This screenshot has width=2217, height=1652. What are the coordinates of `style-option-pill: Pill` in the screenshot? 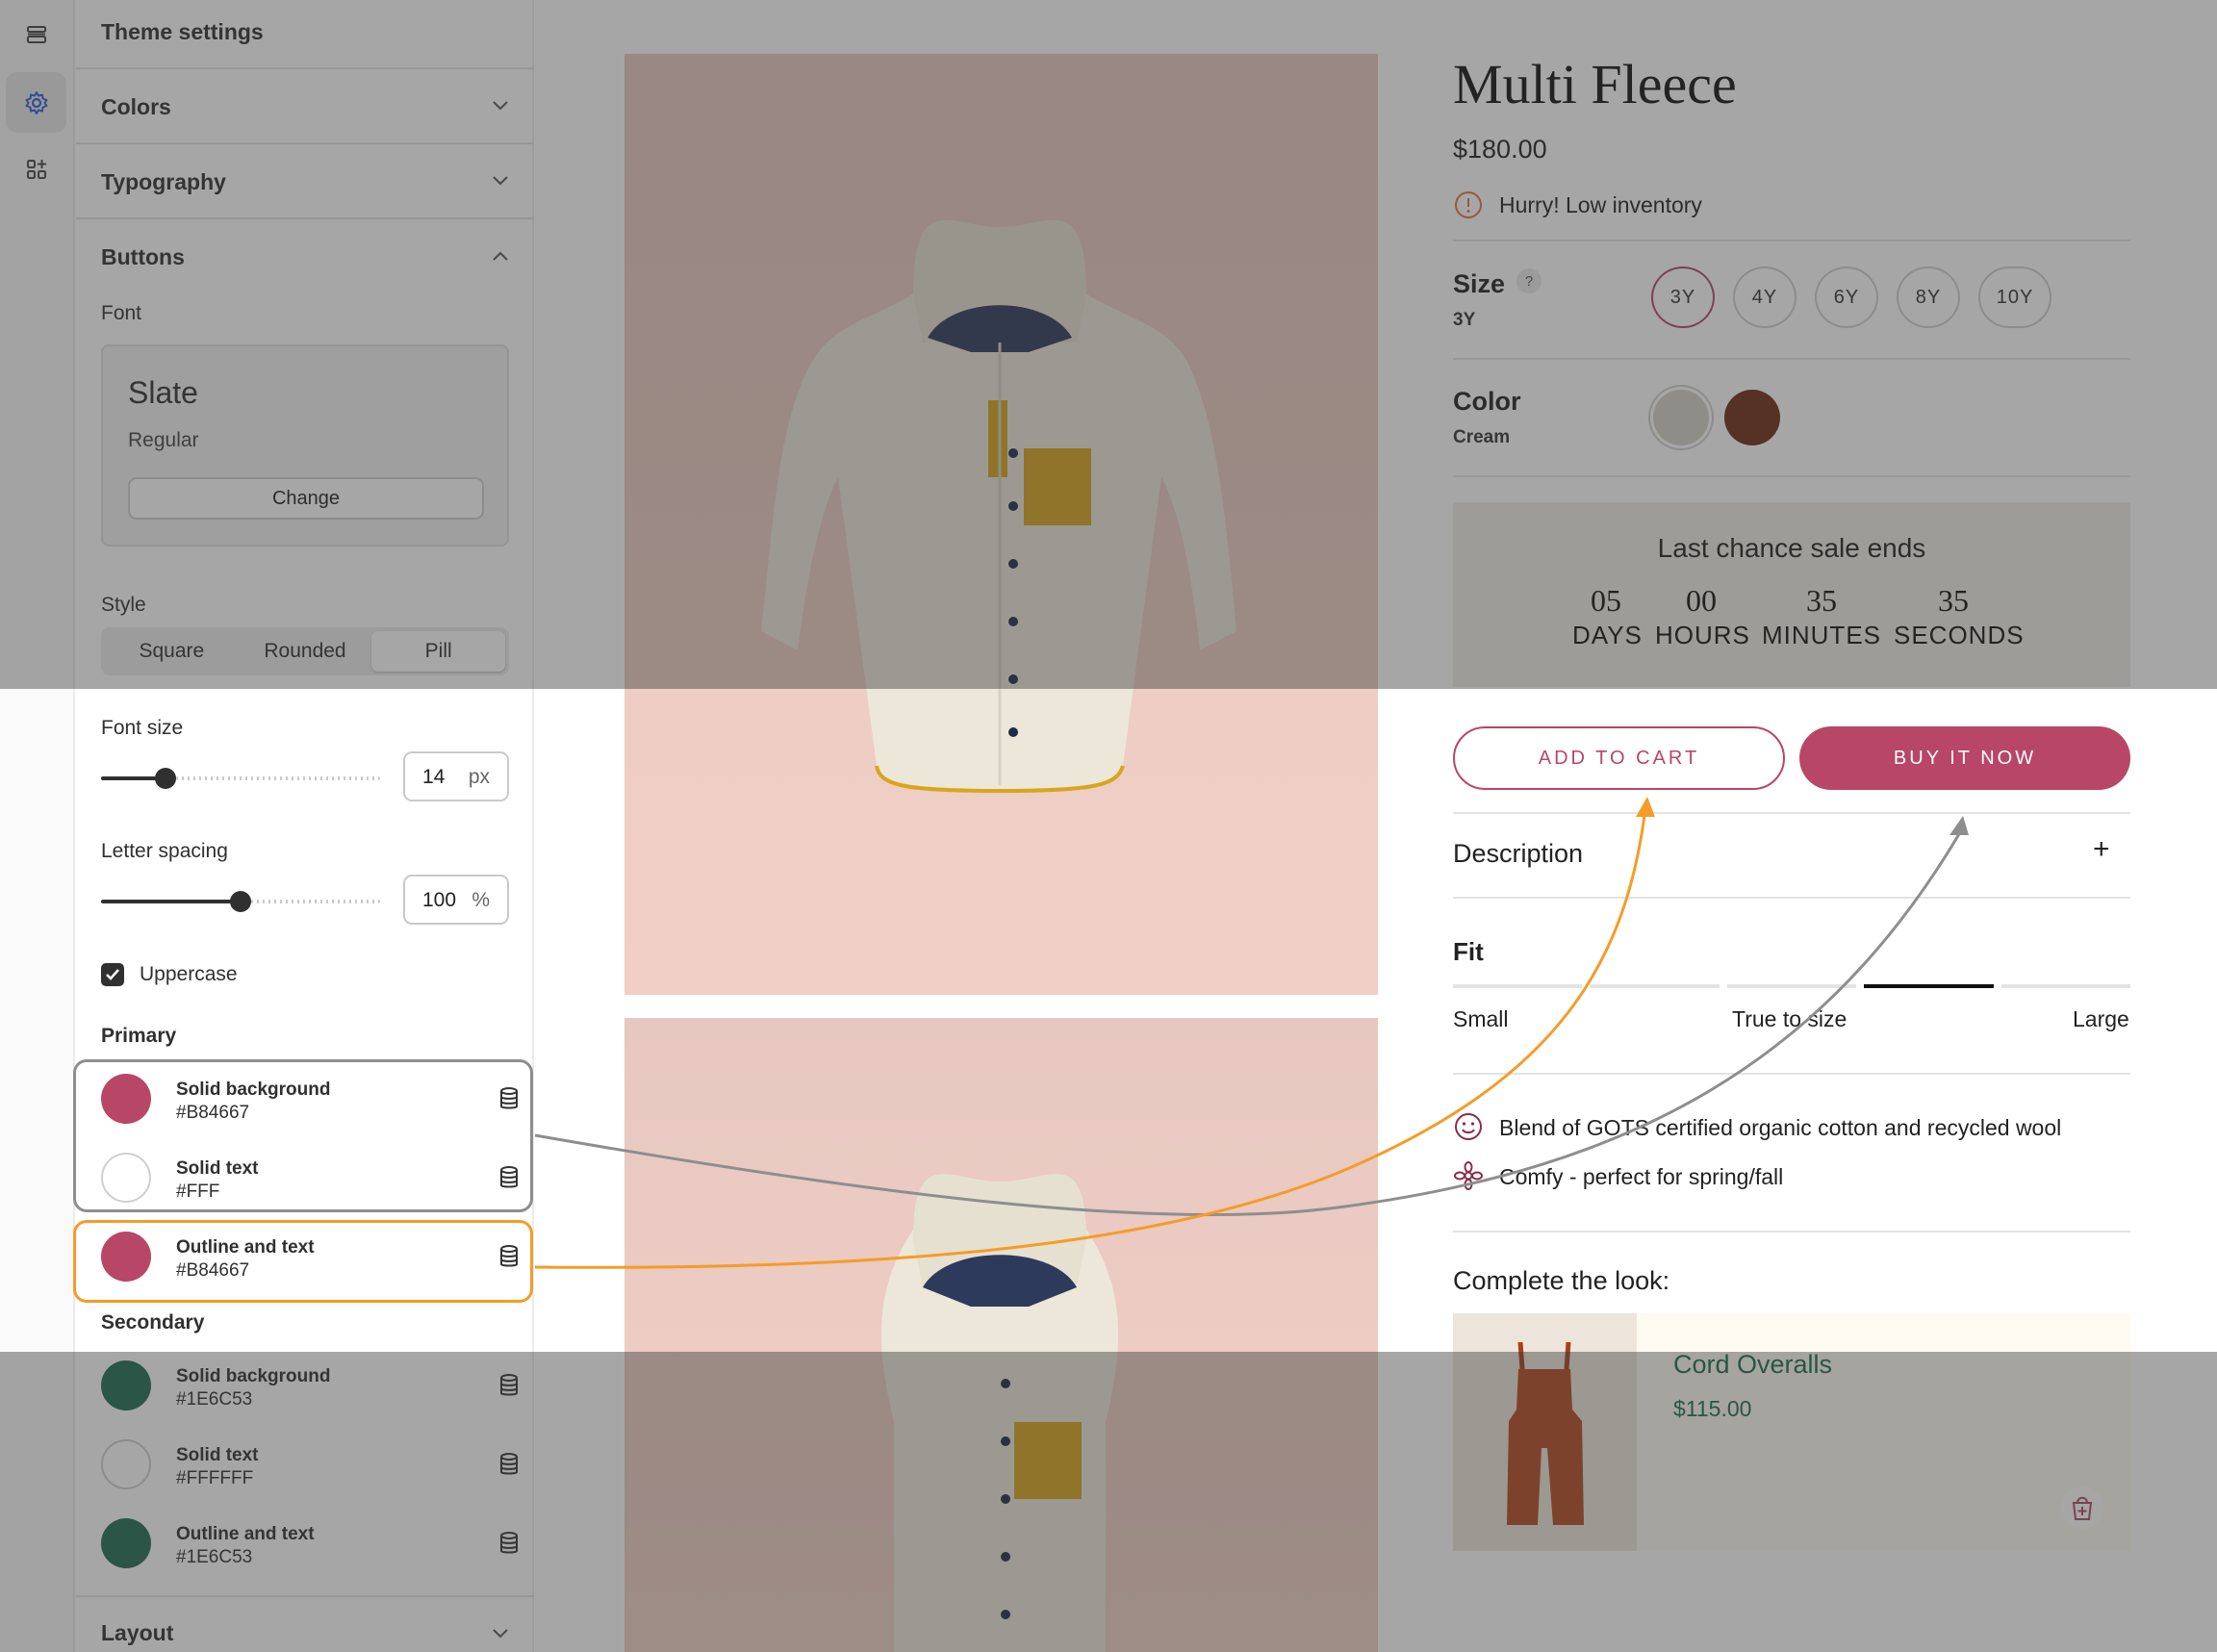 It's located at (438, 651).